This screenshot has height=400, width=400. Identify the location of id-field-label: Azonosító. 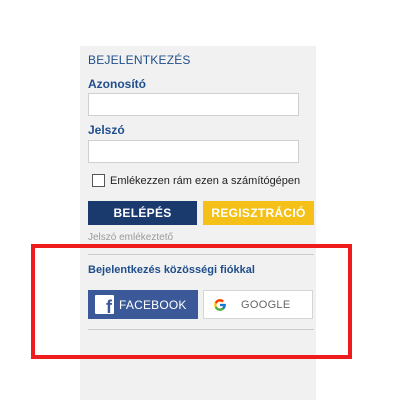
(117, 84).